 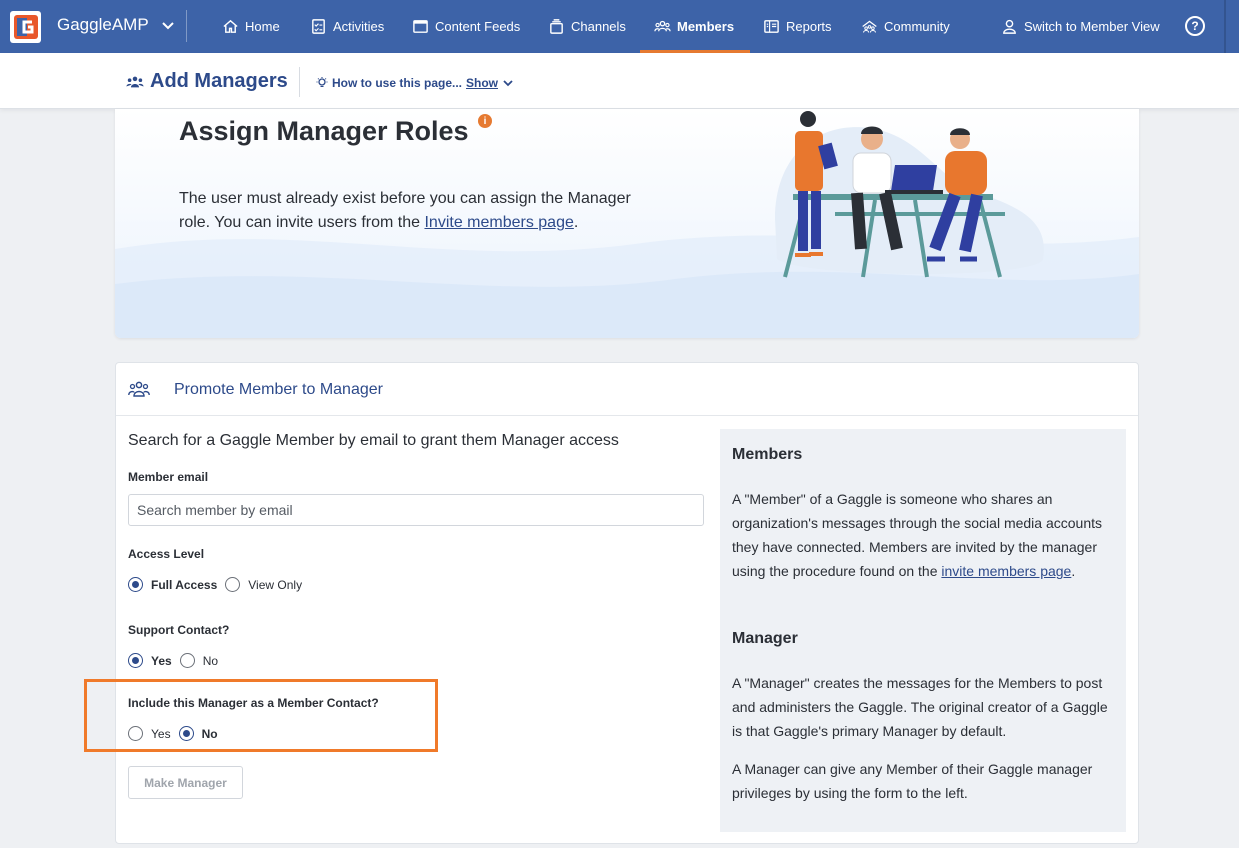 I want to click on full-access-label: Full Access, so click(x=184, y=585).